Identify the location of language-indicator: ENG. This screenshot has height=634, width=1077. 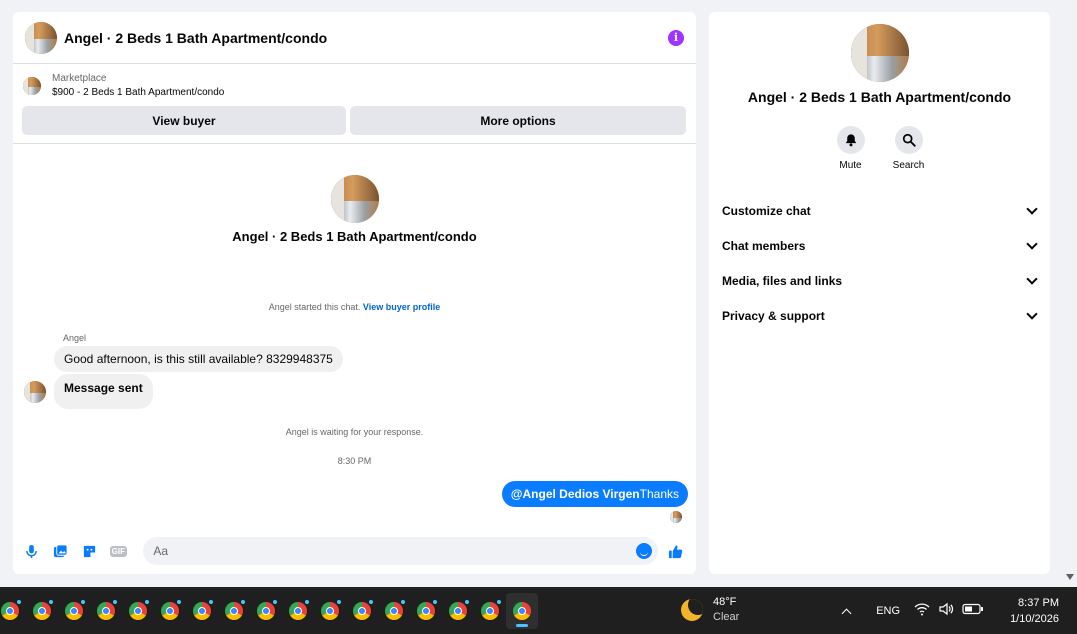
(888, 611).